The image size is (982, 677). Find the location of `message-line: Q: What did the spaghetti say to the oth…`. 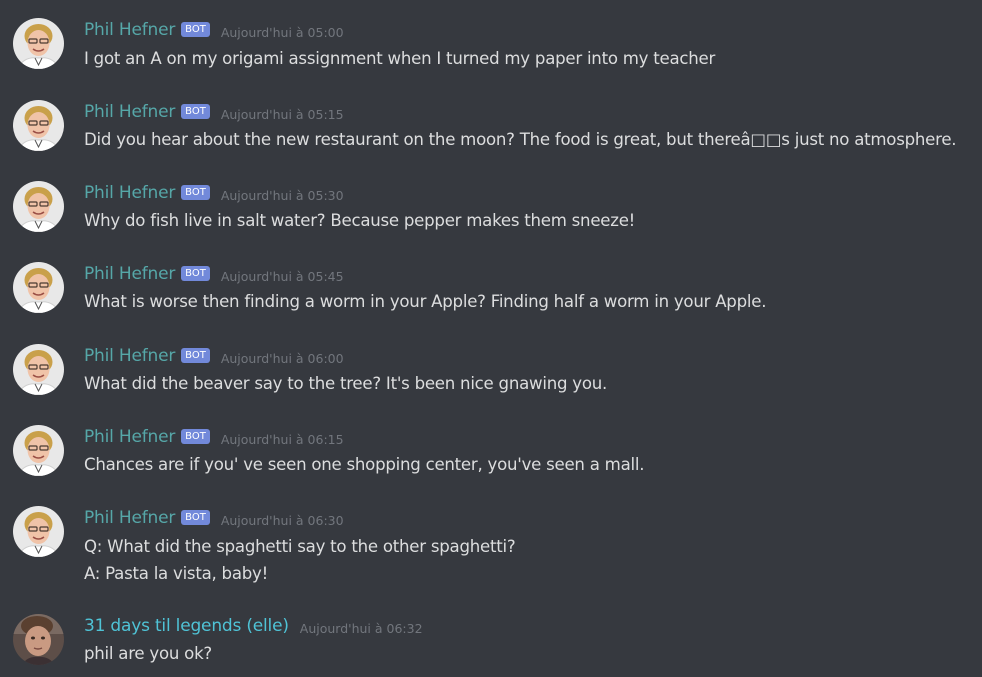

message-line: Q: What did the spaghetti say to the oth… is located at coordinates (300, 546).